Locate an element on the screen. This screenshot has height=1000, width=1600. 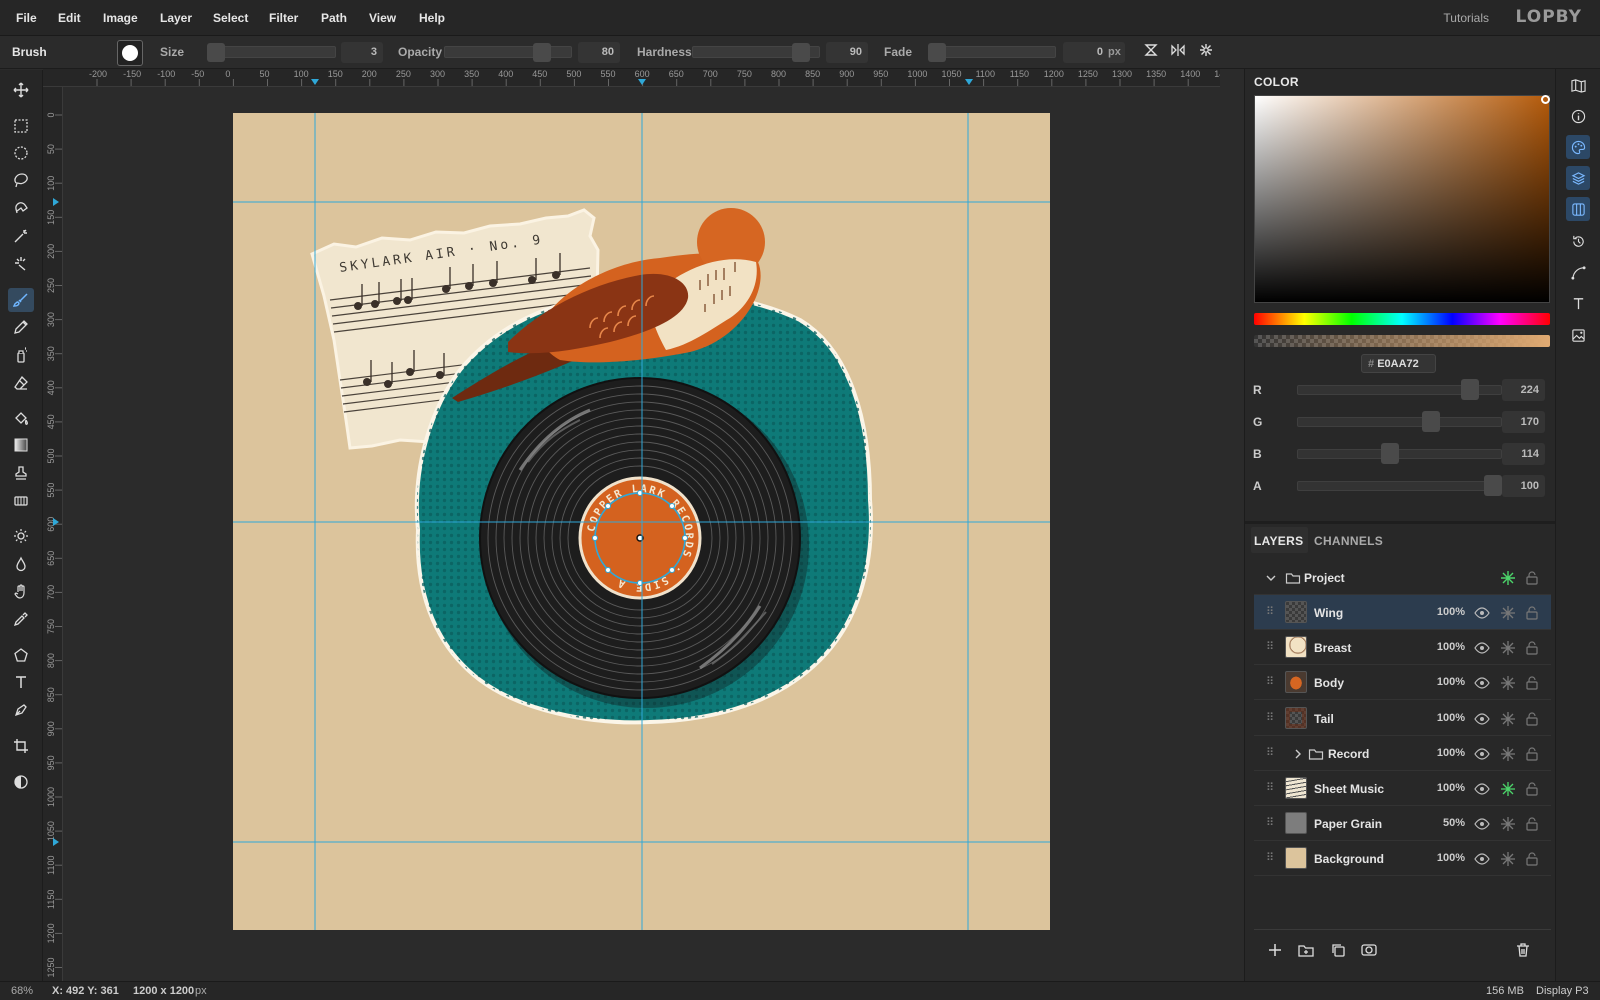
add-layer-icon is located at coordinates (1275, 950).